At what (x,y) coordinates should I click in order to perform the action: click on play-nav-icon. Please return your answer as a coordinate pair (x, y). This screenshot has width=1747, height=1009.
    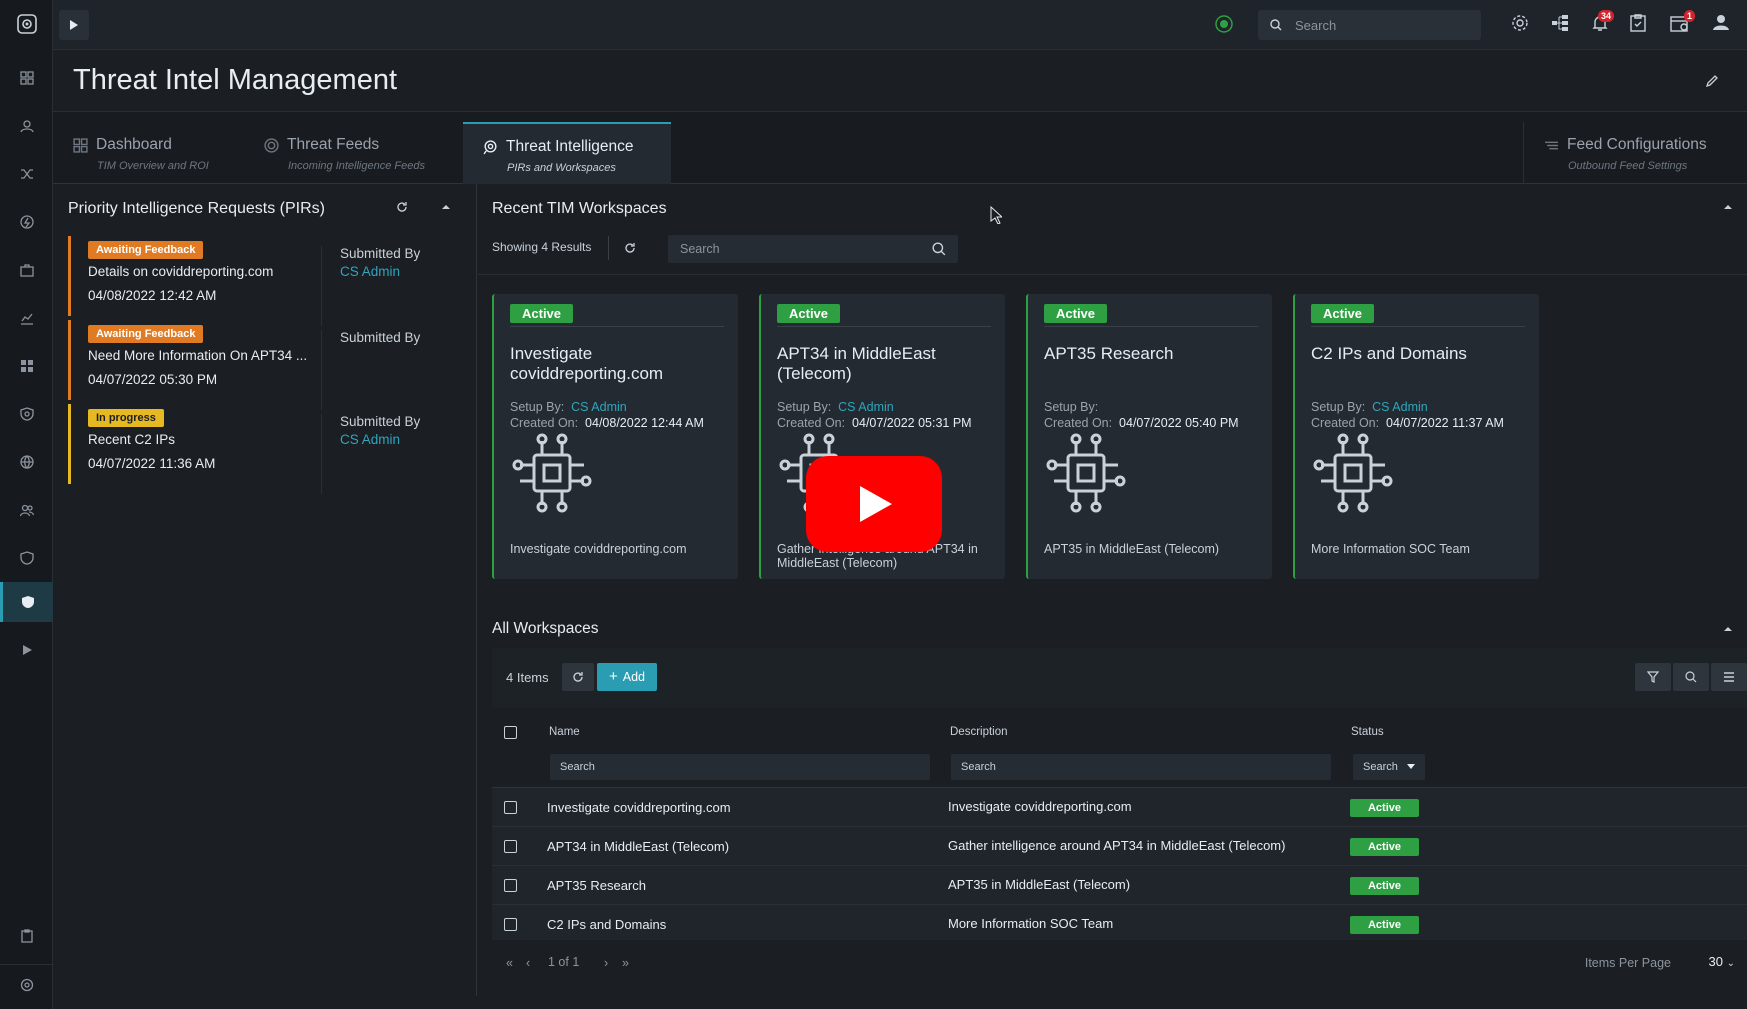
    Looking at the image, I should click on (26, 650).